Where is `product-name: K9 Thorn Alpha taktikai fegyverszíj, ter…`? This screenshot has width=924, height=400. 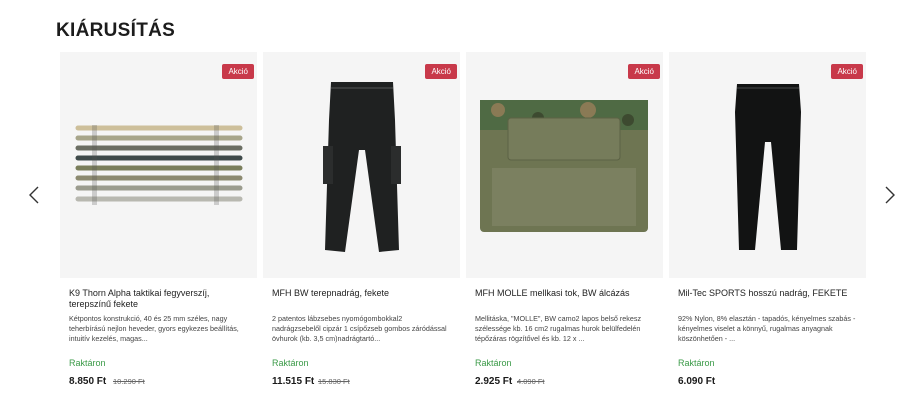 product-name: K9 Thorn Alpha taktikai fegyverszíj, ter… is located at coordinates (159, 299).